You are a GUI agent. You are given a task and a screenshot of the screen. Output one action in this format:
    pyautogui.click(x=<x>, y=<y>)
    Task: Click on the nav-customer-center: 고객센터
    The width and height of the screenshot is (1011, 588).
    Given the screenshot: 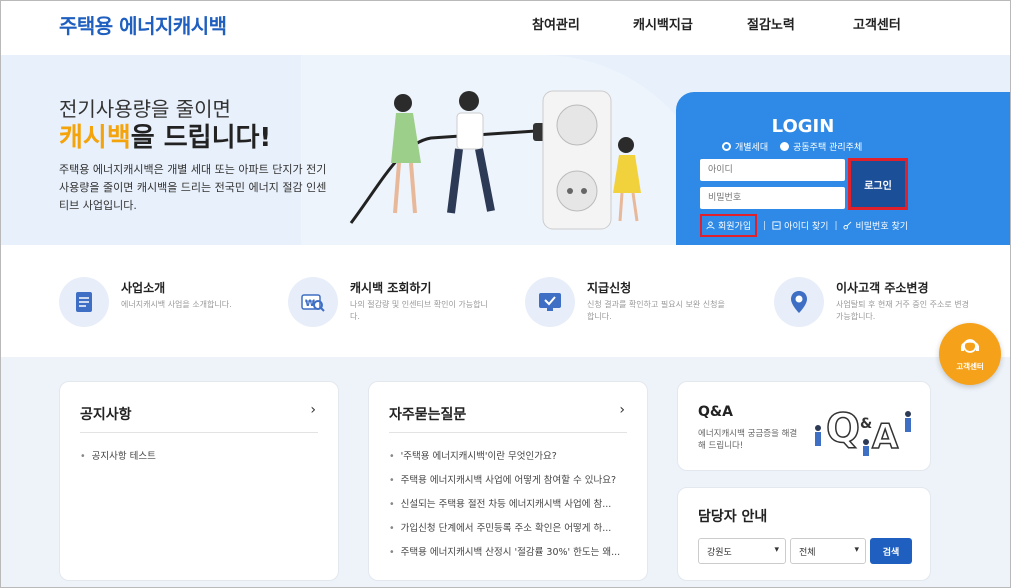 What is the action you would take?
    pyautogui.click(x=877, y=23)
    